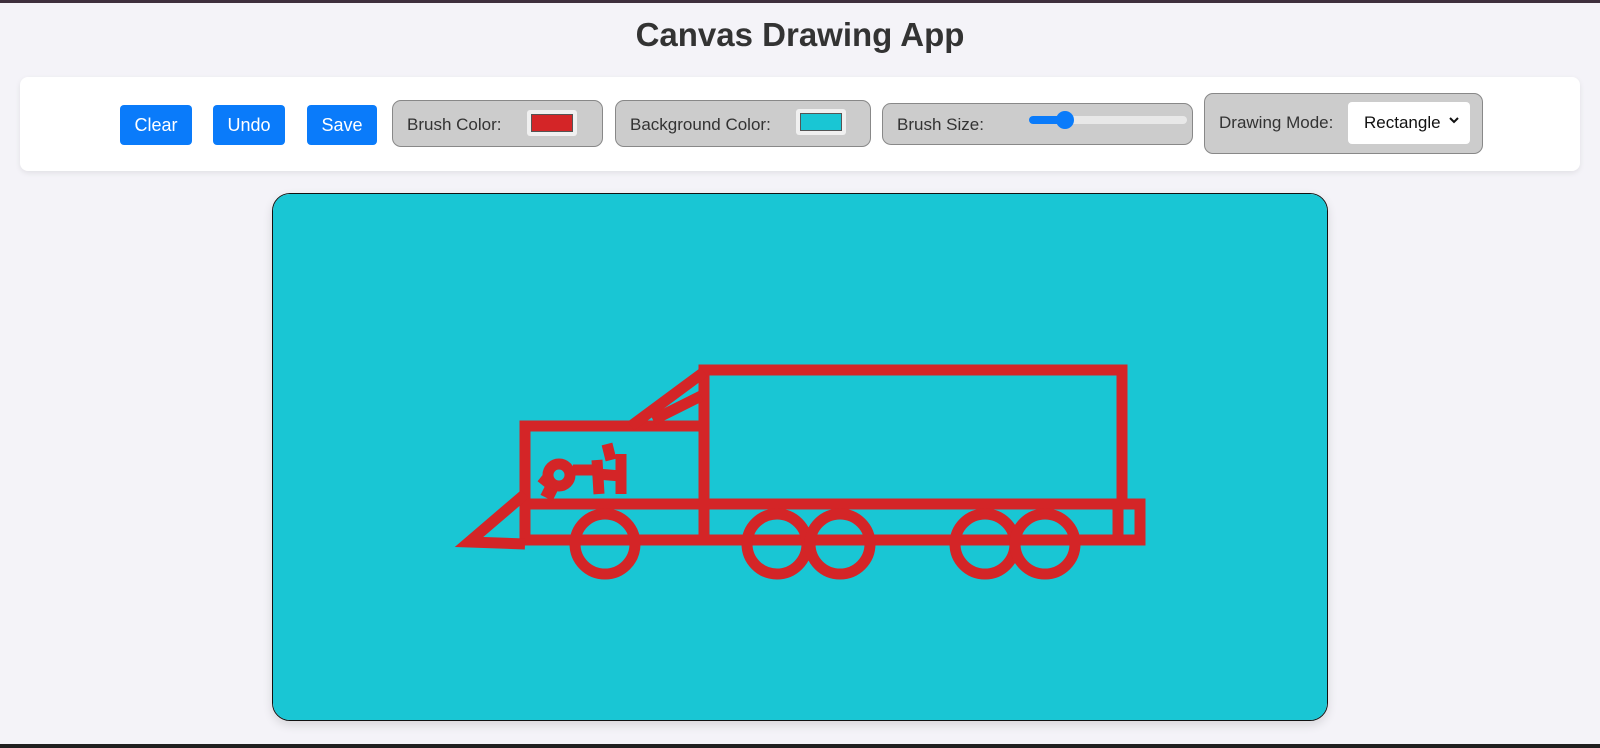 The image size is (1600, 748). I want to click on background-color-picker, so click(821, 122).